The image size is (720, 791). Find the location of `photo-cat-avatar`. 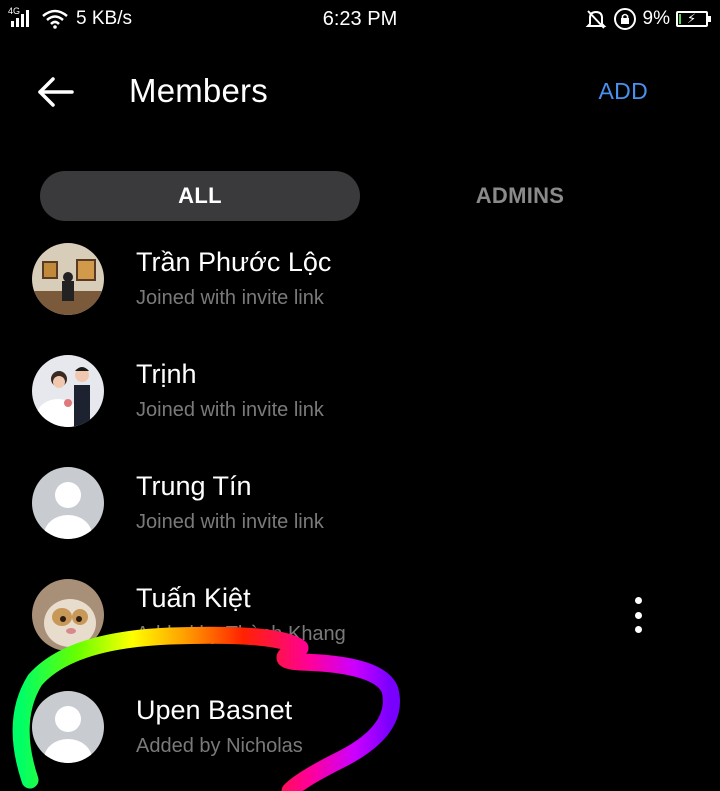

photo-cat-avatar is located at coordinates (68, 615).